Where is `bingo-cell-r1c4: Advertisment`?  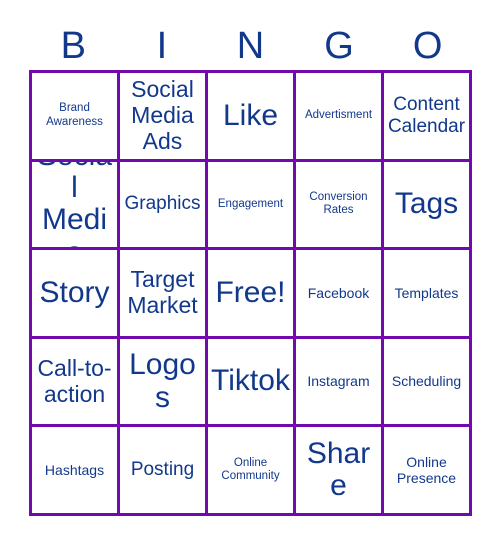
bingo-cell-r1c4: Advertisment is located at coordinates (340, 117).